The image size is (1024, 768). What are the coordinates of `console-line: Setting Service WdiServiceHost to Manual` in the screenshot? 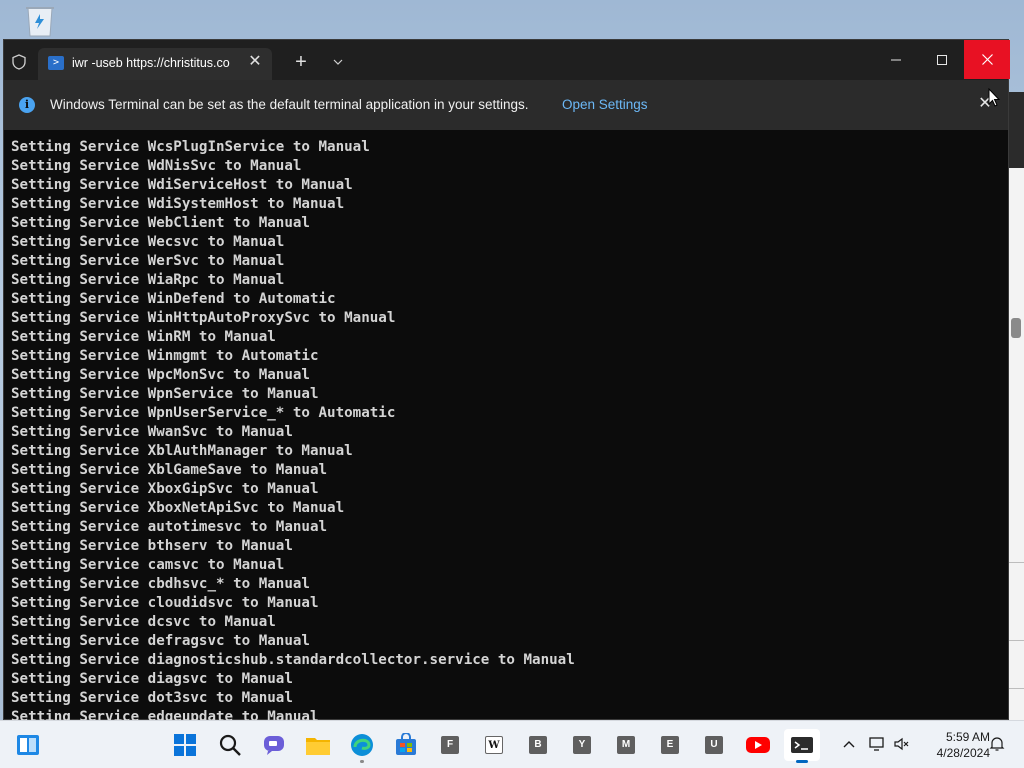 It's located at (182, 185).